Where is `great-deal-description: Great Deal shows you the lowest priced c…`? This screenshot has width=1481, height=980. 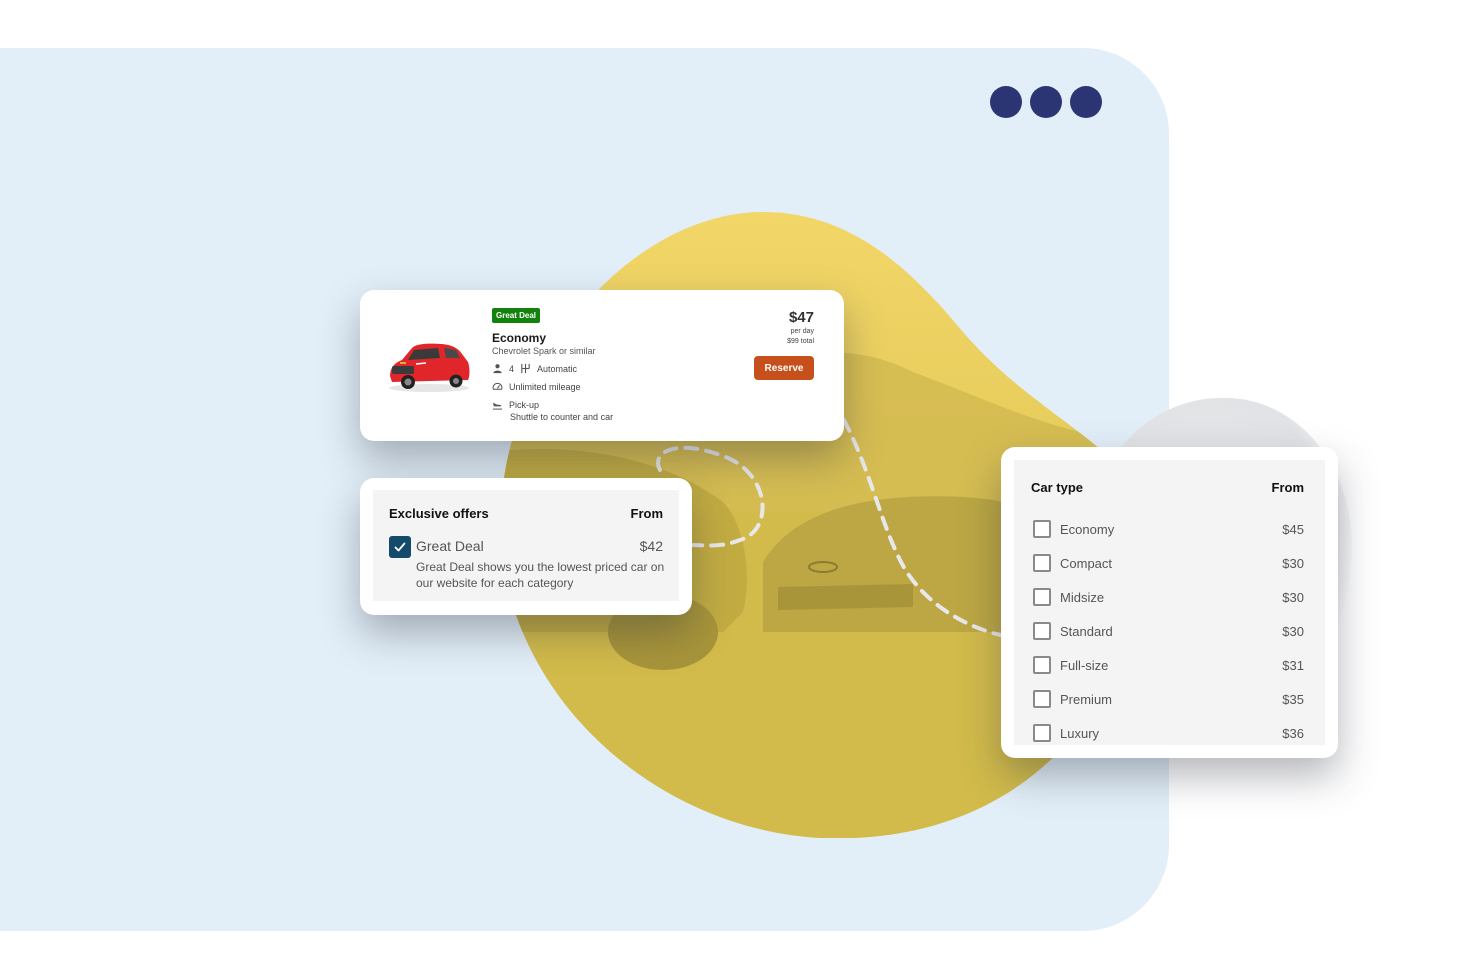
great-deal-description: Great Deal shows you the lowest priced c… is located at coordinates (540, 575).